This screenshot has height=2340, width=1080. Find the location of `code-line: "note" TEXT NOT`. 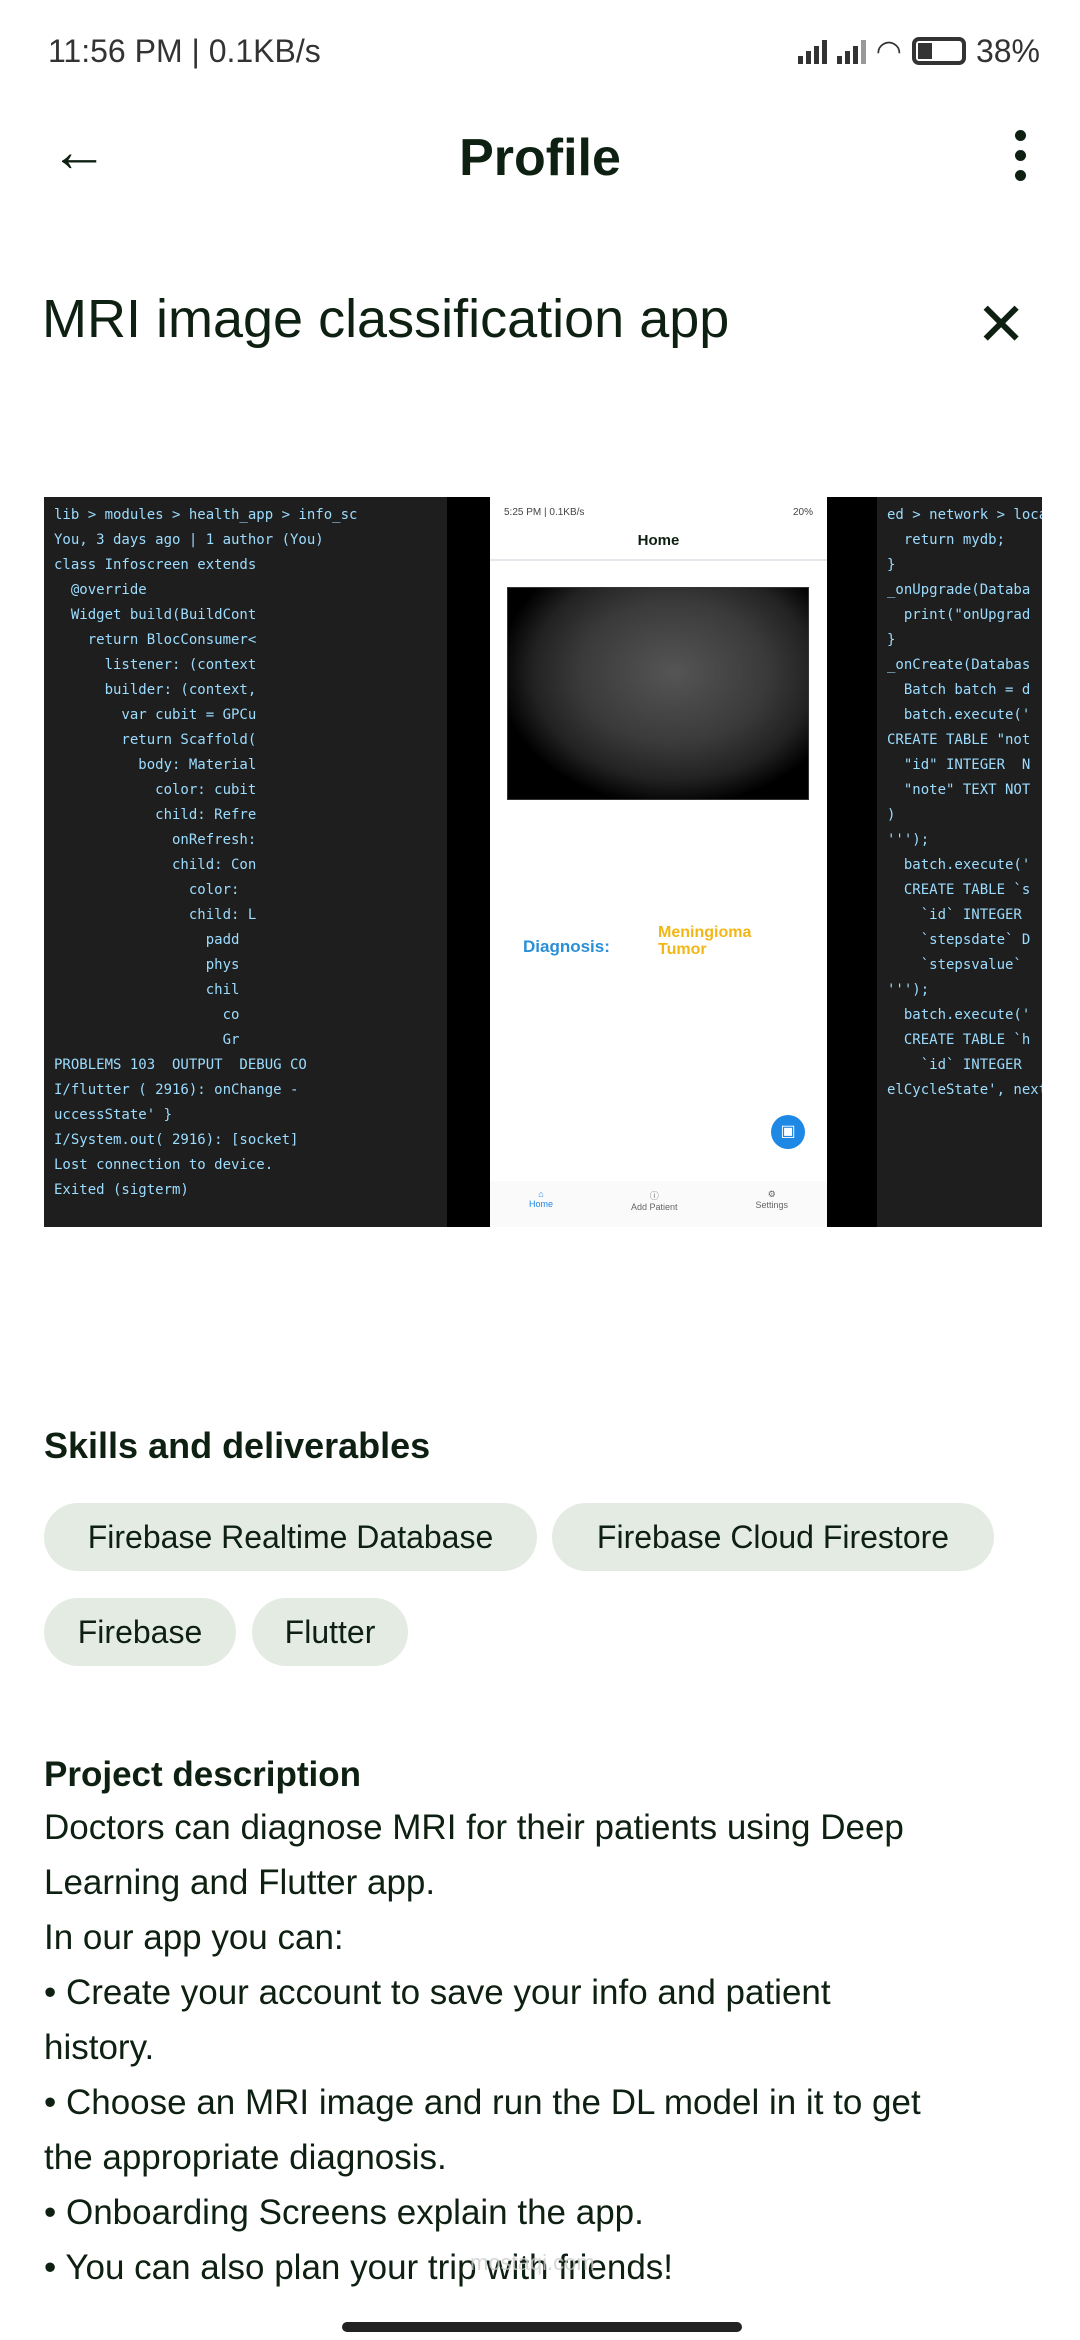

code-line: "note" TEXT NOT is located at coordinates (959, 790).